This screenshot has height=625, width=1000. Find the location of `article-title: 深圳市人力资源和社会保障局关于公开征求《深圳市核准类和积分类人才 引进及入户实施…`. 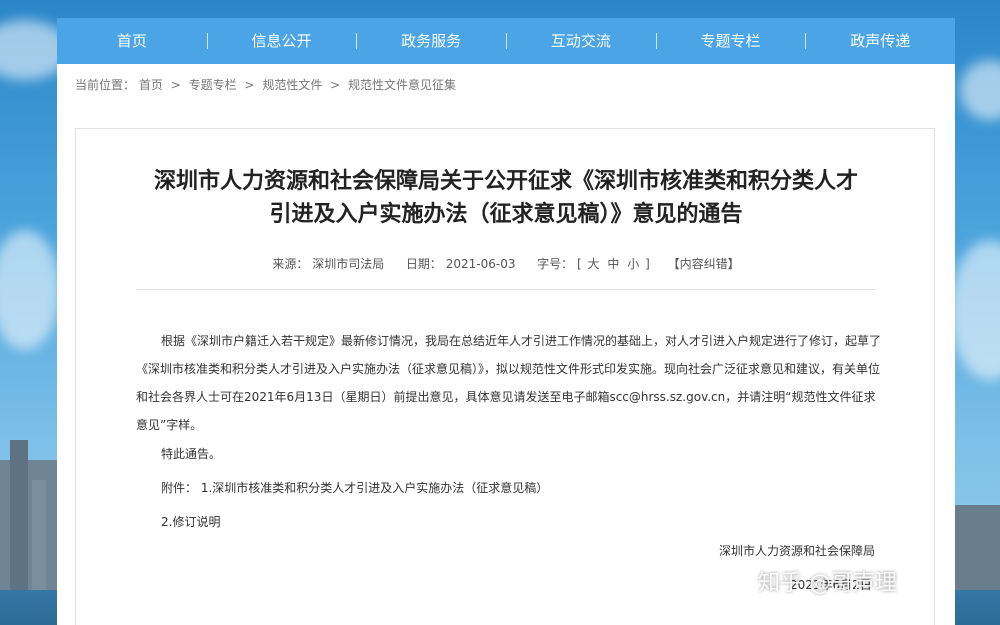

article-title: 深圳市人力资源和社会保障局关于公开征求《深圳市核准类和积分类人才 引进及入户实施… is located at coordinates (506, 198).